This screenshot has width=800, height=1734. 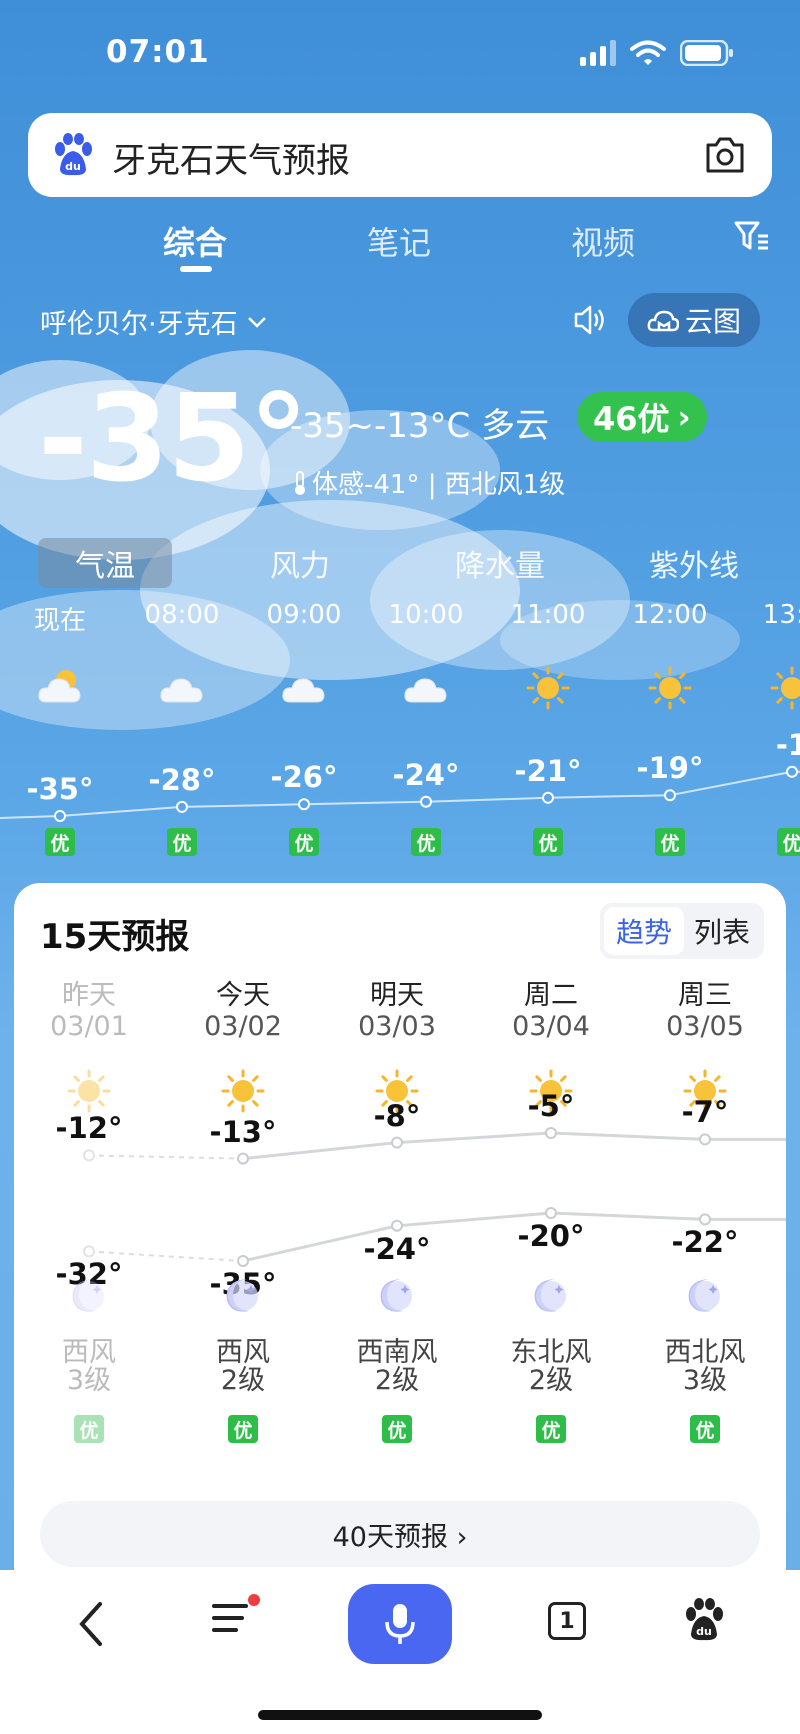 What do you see at coordinates (243, 1208) in the screenshot?
I see `daily-forecast-item: 今天03/02-13°-35°西风2级优` at bounding box center [243, 1208].